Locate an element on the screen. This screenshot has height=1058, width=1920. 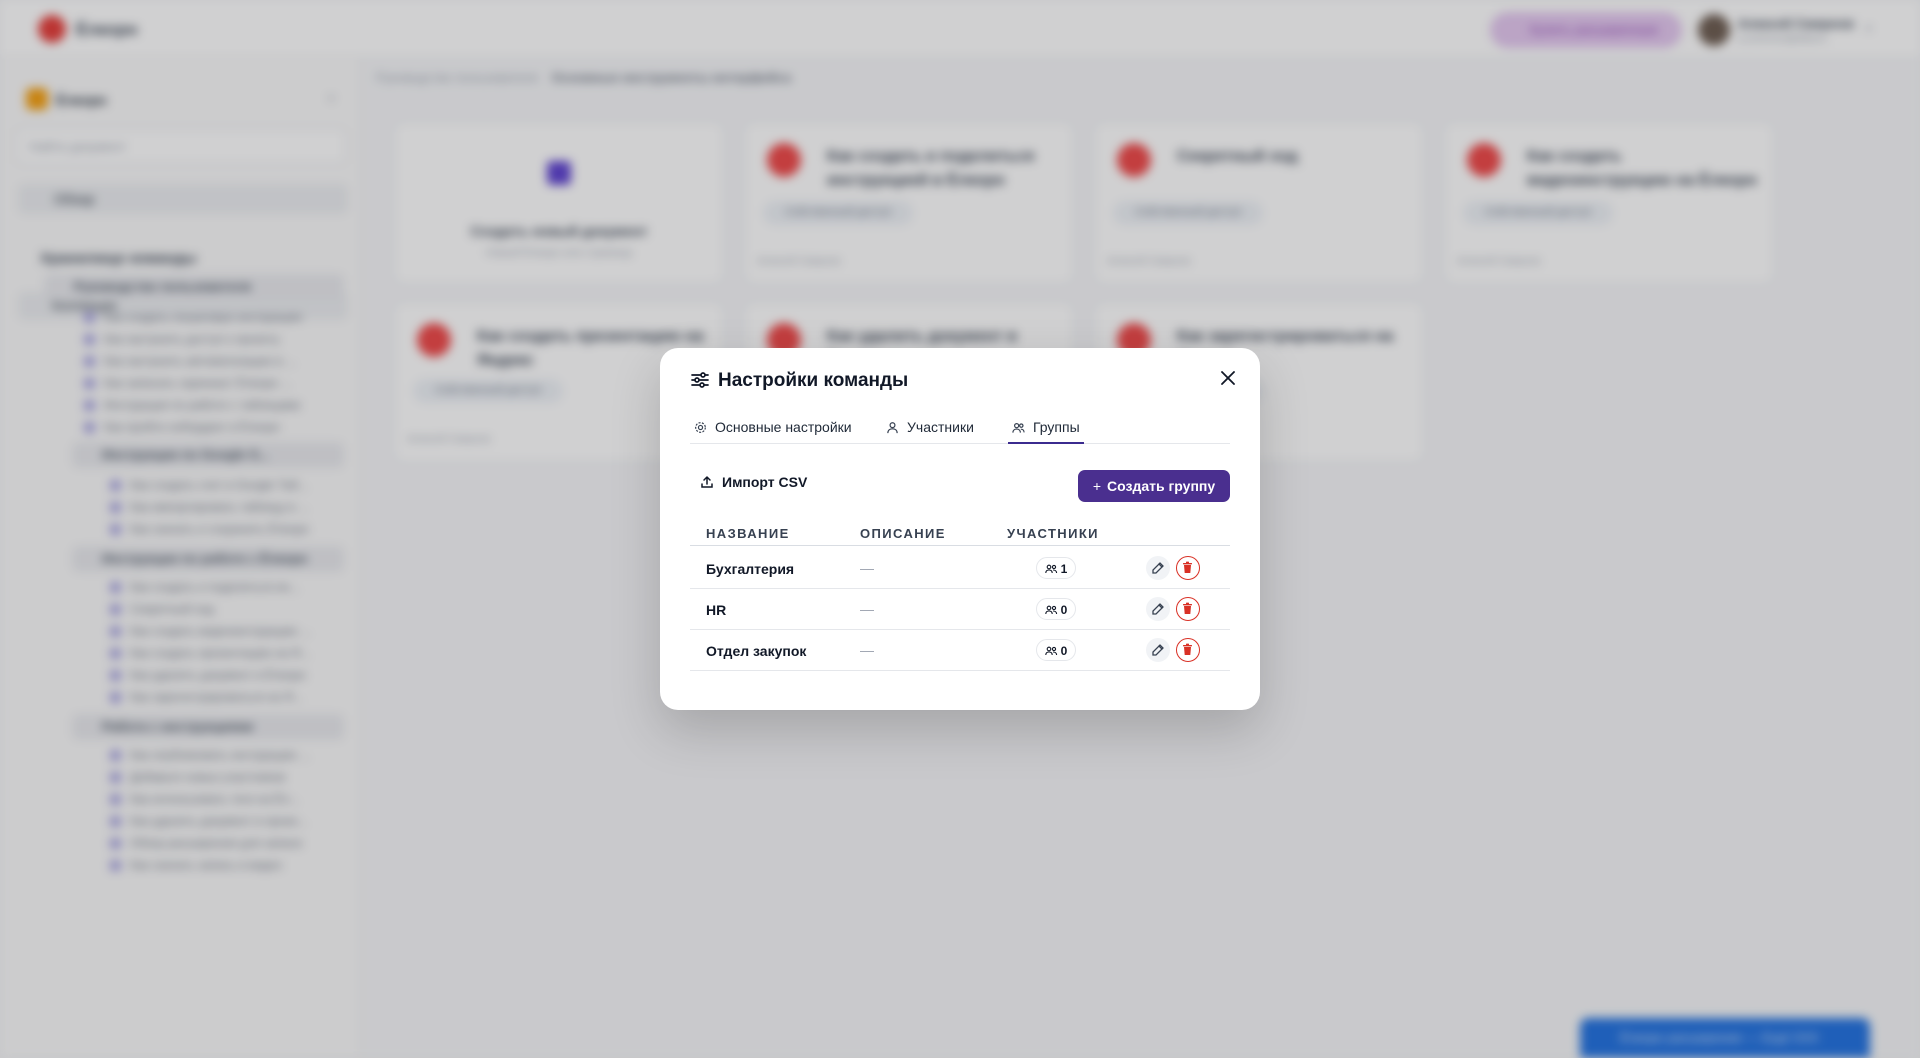
modal-title: Настройки команды is located at coordinates (813, 380).